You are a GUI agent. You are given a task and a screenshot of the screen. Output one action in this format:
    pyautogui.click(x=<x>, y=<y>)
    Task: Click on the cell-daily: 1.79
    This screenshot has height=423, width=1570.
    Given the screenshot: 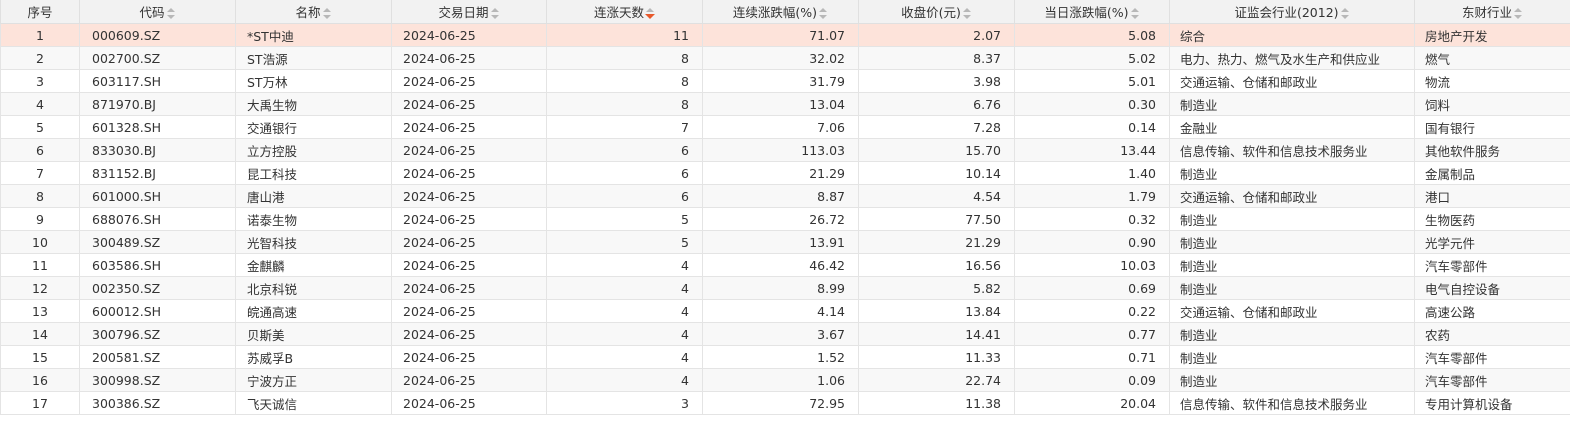 What is the action you would take?
    pyautogui.click(x=1092, y=196)
    